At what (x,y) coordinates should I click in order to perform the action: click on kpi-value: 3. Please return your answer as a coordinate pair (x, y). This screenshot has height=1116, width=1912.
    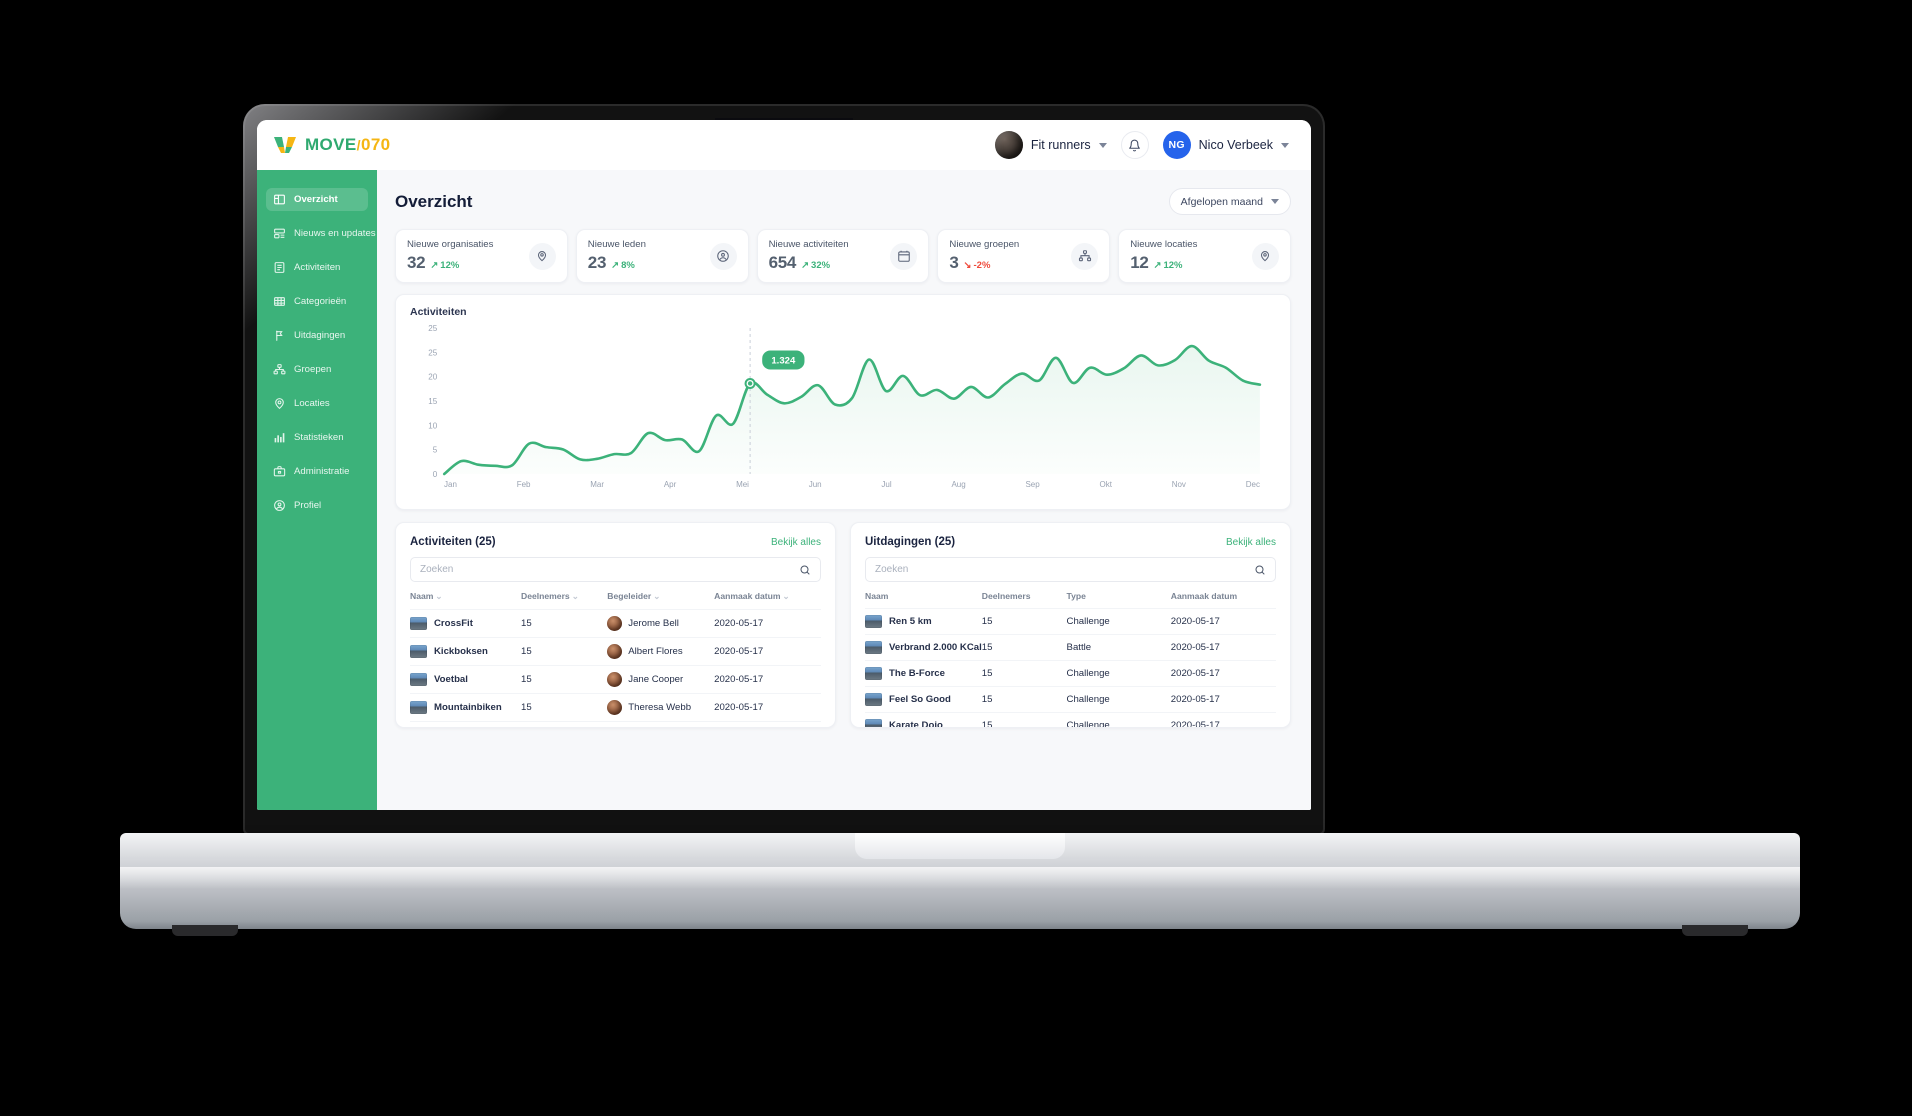
    Looking at the image, I should click on (954, 262).